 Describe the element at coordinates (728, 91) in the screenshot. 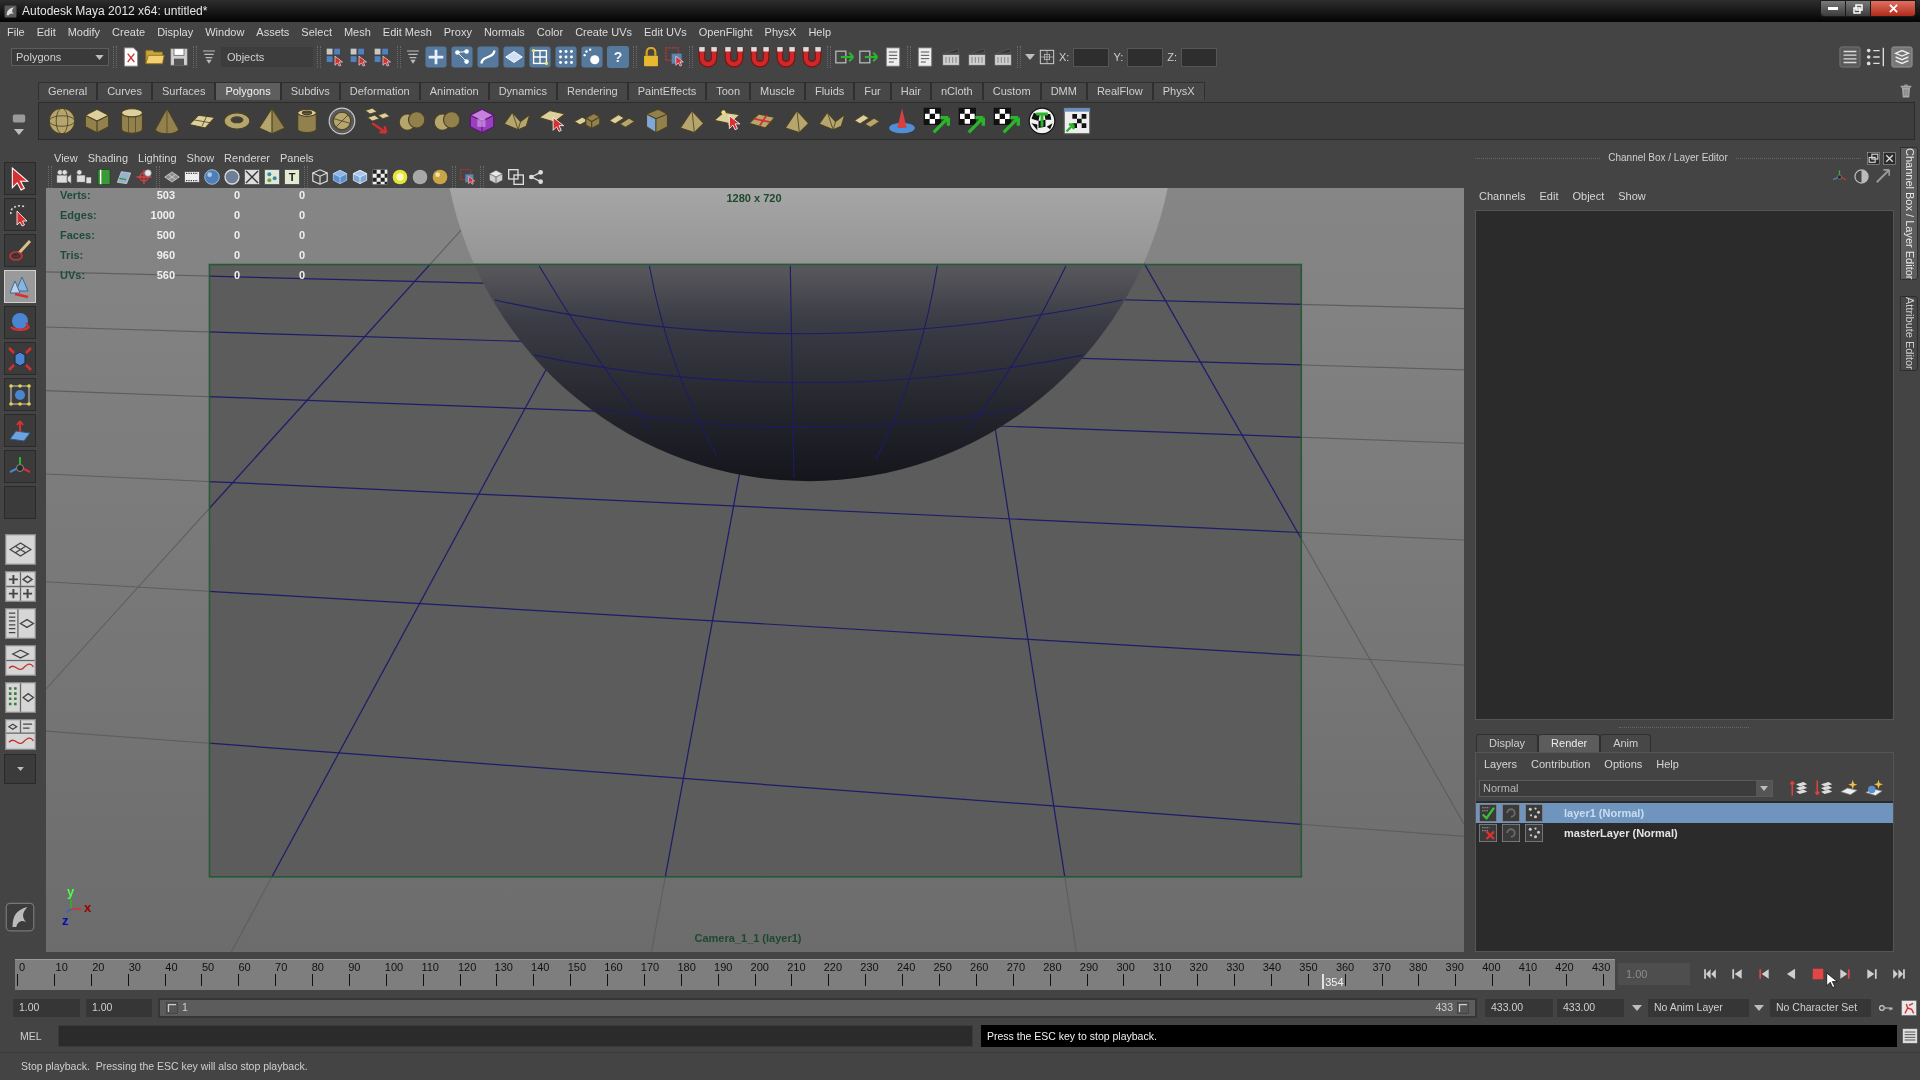

I see `shelf-tab: Toon` at that location.